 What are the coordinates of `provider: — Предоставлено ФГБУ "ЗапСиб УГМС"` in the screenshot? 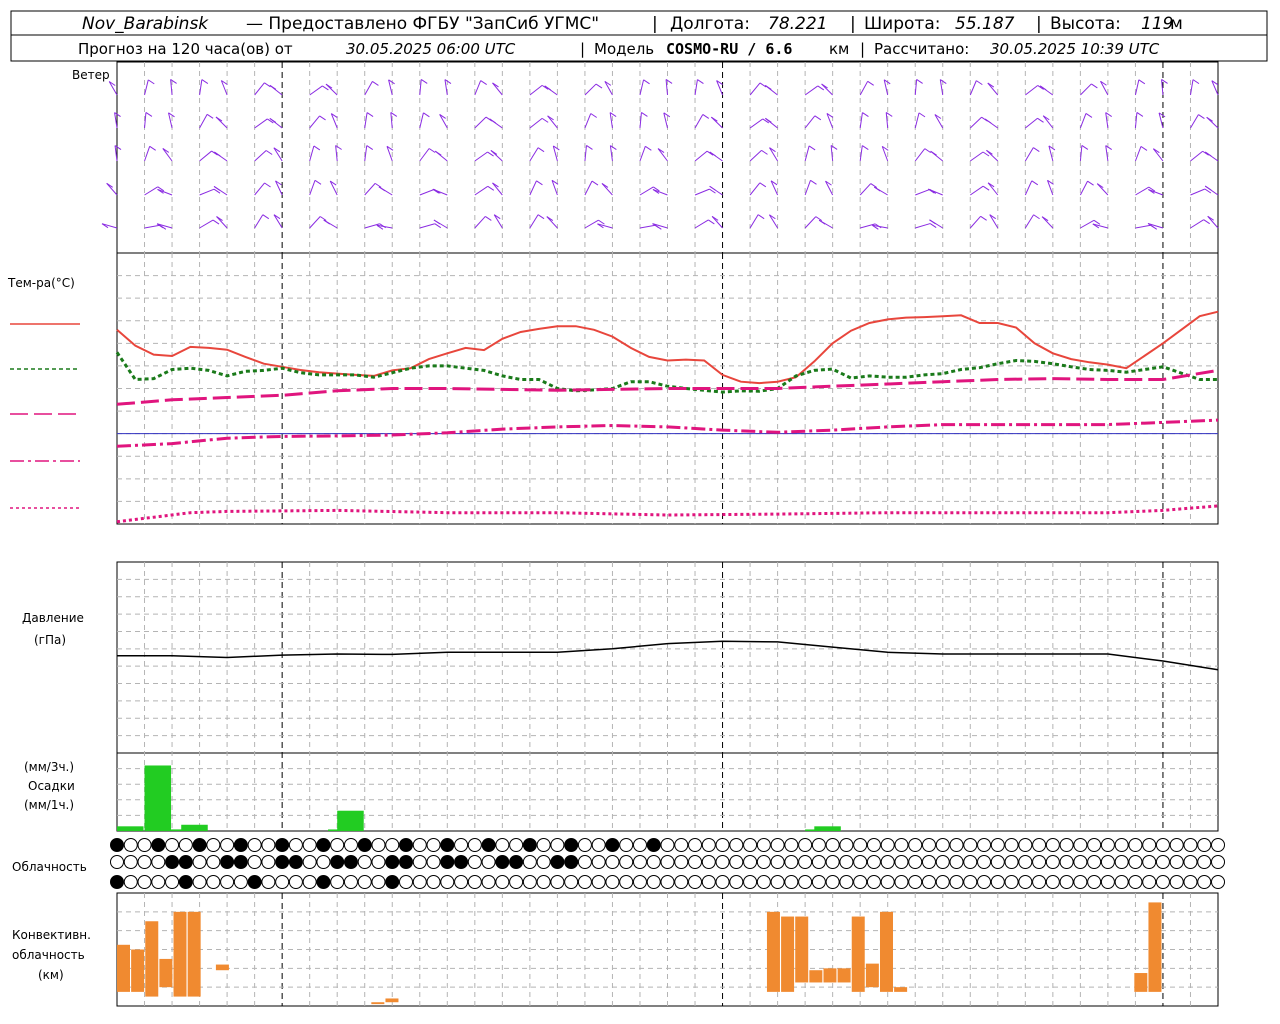 It's located at (422, 24).